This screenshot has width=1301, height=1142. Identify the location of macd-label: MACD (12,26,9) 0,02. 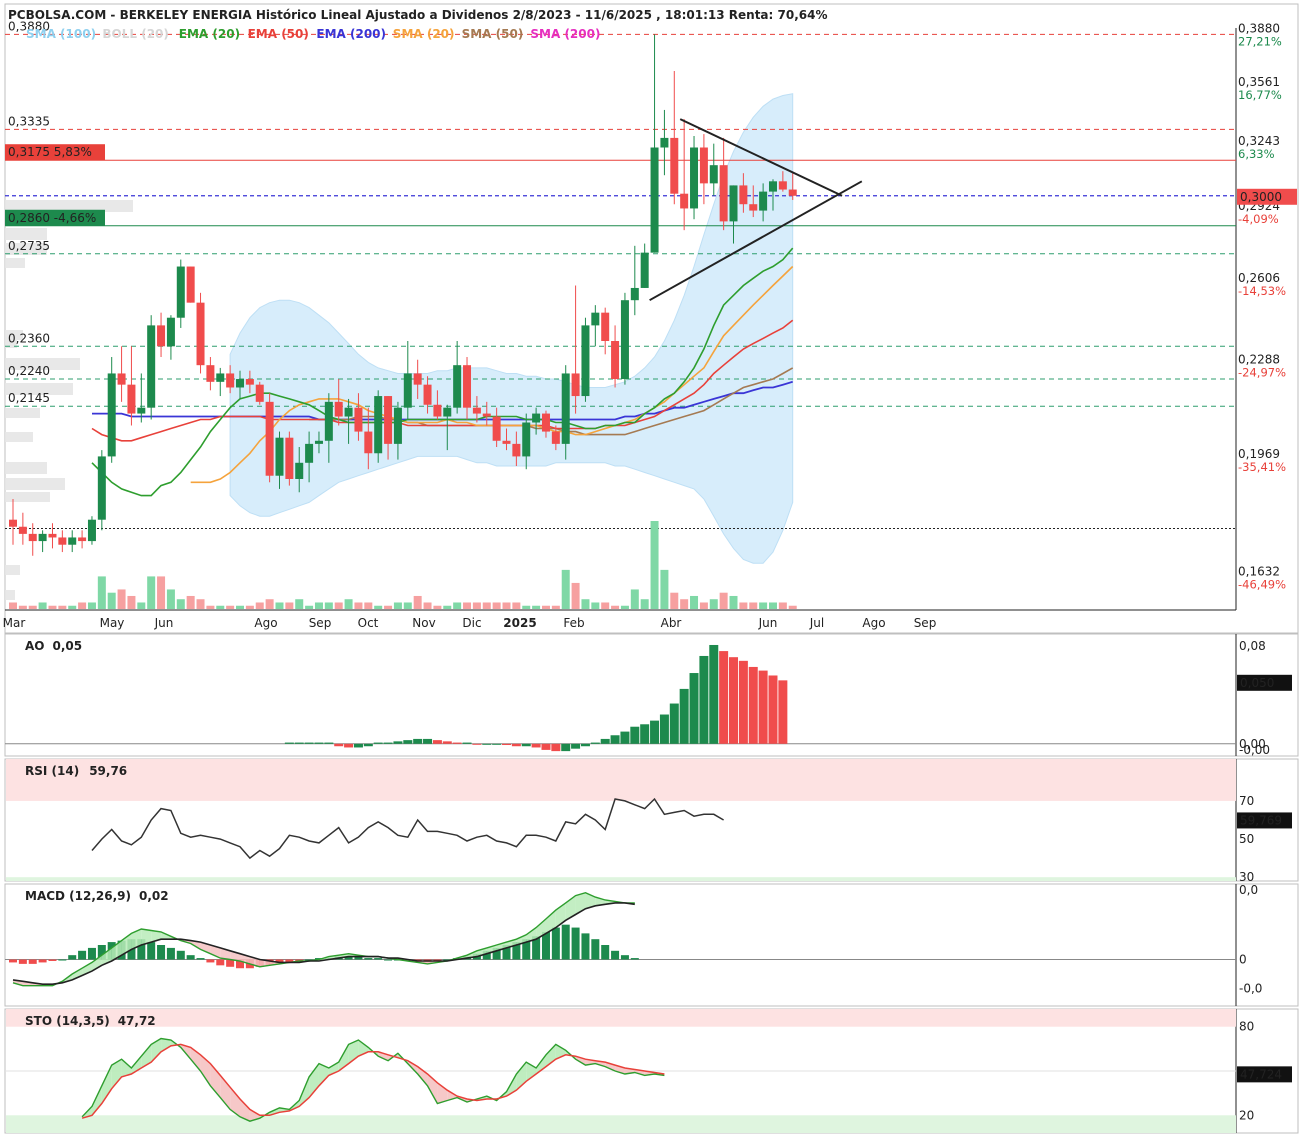
(97, 896).